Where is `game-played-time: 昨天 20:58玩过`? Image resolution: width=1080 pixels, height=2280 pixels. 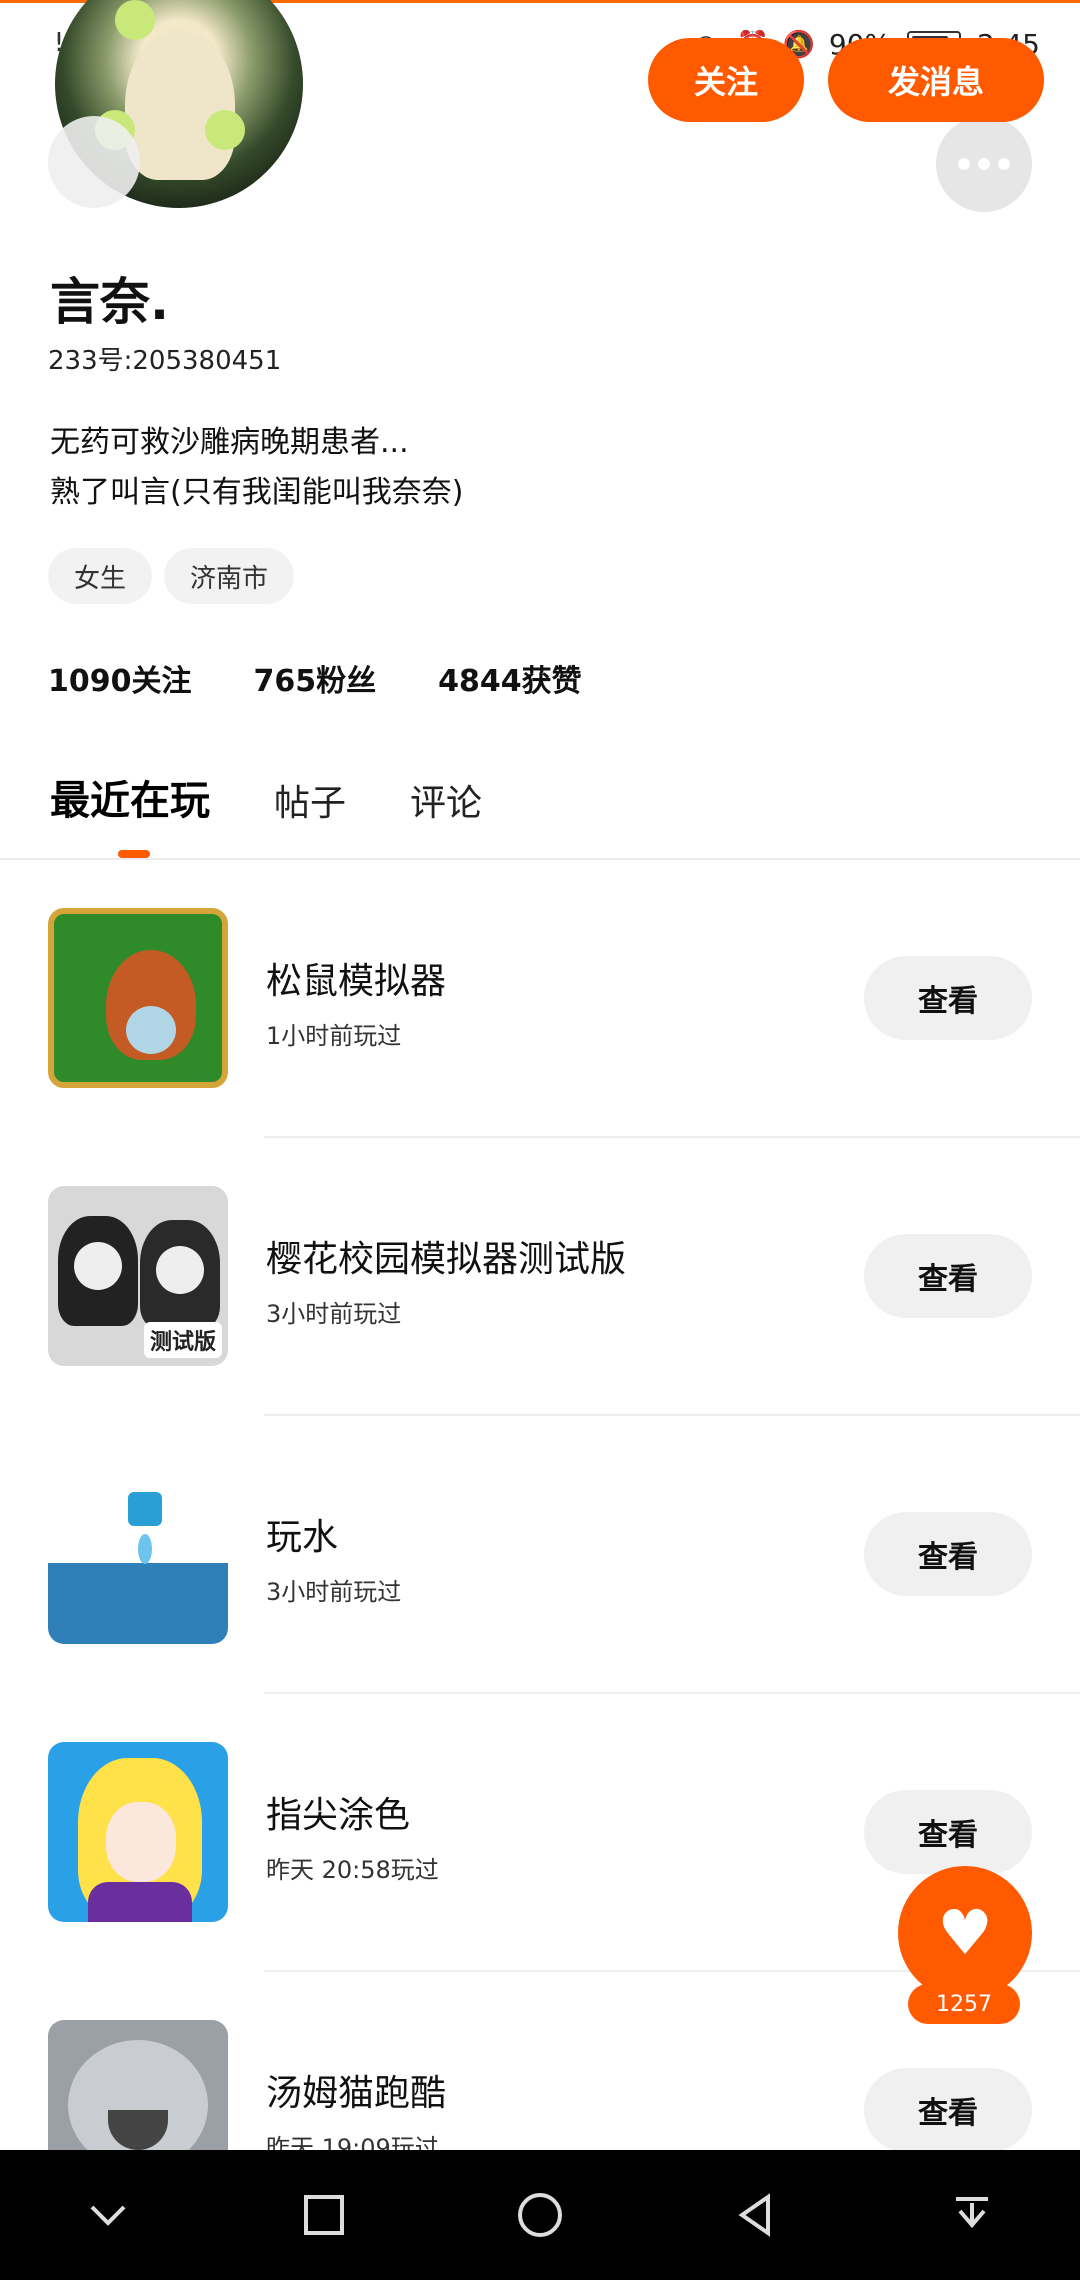 game-played-time: 昨天 20:58玩过 is located at coordinates (352, 1870).